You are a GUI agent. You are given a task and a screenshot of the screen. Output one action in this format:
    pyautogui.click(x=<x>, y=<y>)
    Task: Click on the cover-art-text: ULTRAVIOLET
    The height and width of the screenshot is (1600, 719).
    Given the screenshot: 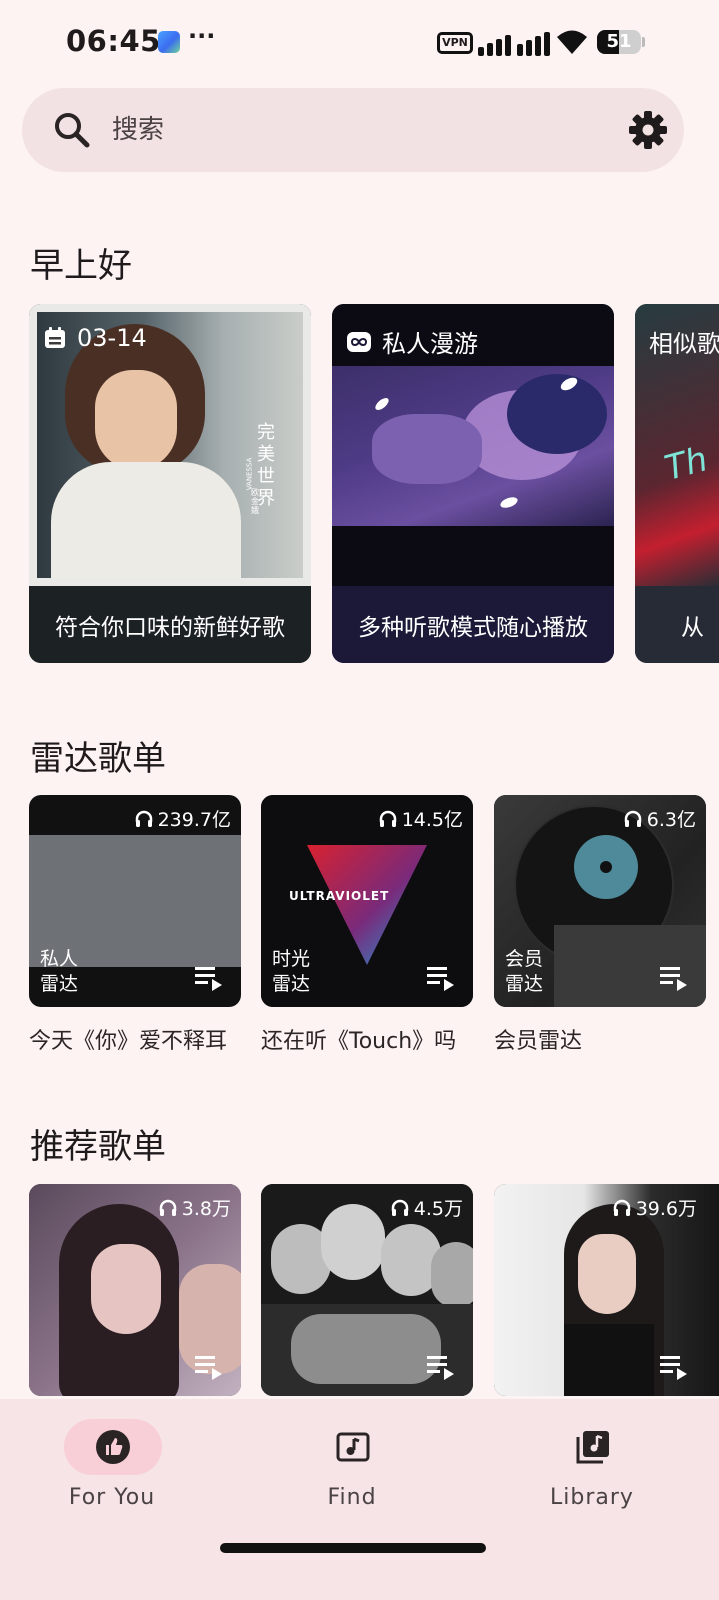 What is the action you would take?
    pyautogui.click(x=339, y=896)
    